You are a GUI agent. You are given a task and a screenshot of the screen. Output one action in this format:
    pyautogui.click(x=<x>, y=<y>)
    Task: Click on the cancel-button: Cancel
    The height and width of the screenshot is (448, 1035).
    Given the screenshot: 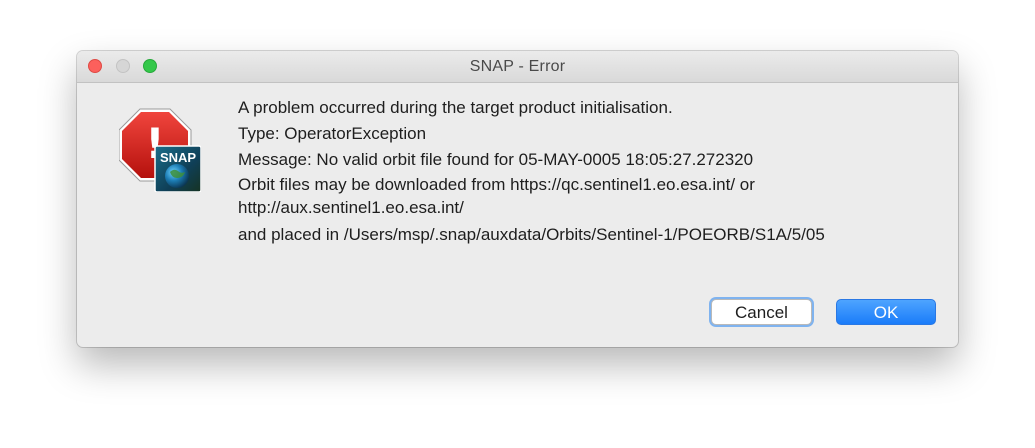 What is the action you would take?
    pyautogui.click(x=761, y=312)
    